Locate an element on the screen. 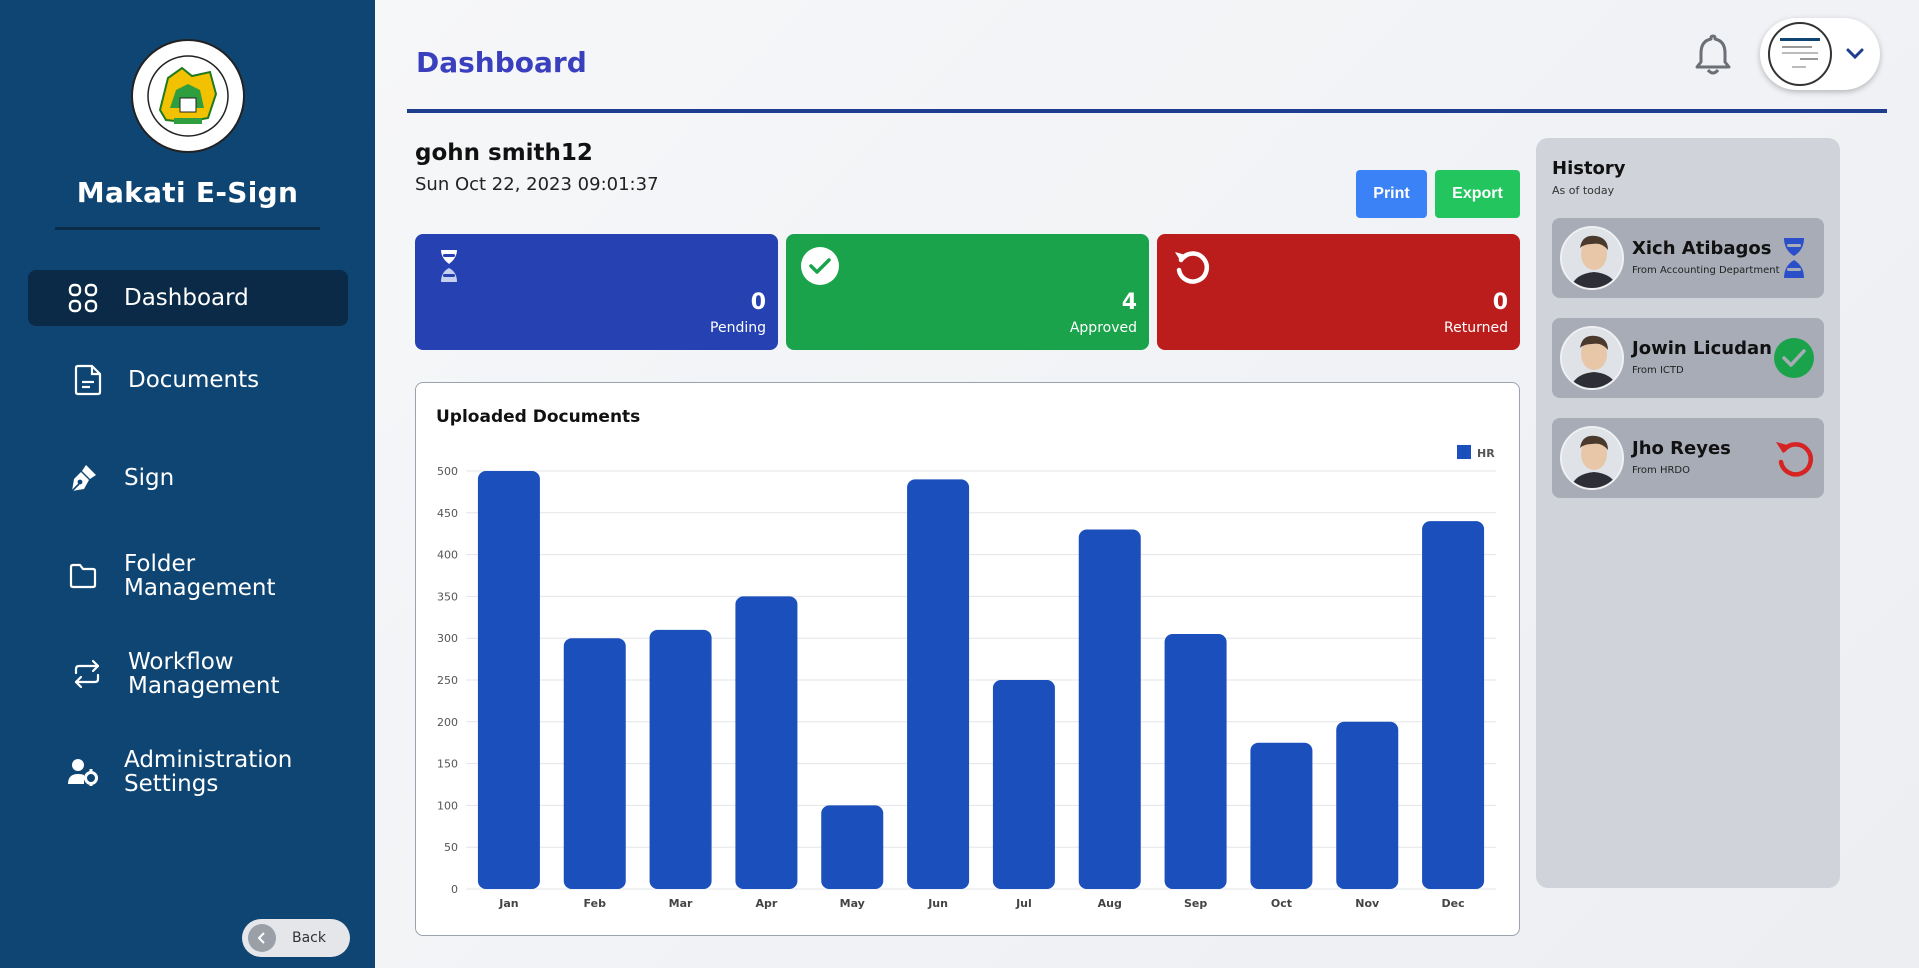 The image size is (1919, 968). sidebar-item-label: Workflow Management is located at coordinates (204, 674).